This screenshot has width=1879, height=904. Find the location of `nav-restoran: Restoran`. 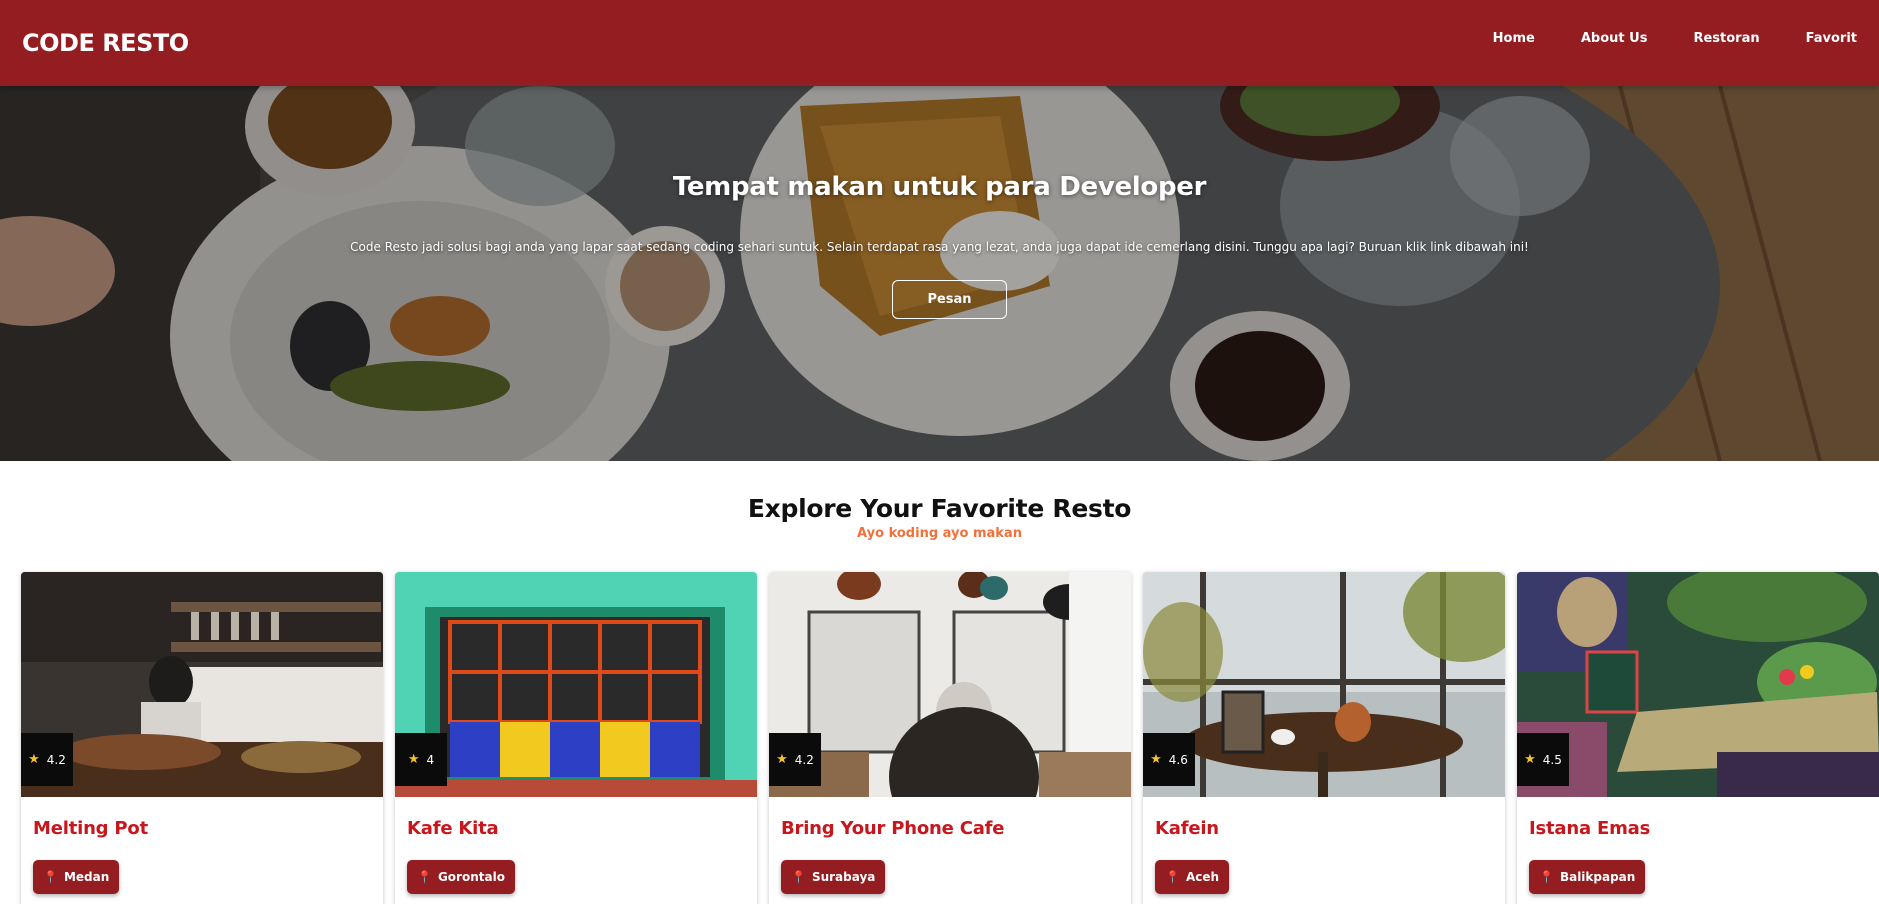

nav-restoran: Restoran is located at coordinates (1726, 38).